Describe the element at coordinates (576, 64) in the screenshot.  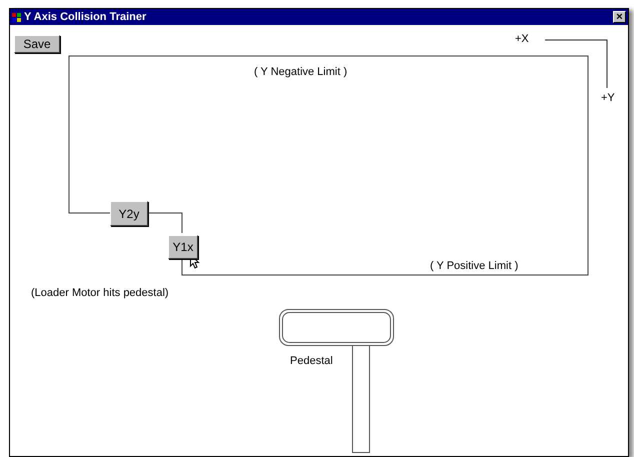
I see `axis-indicator` at that location.